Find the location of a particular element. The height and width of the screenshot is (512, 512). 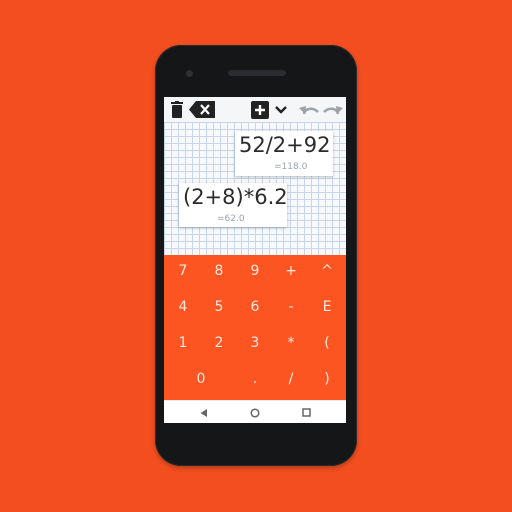

expression-formula: 52/2+92 is located at coordinates (285, 145).